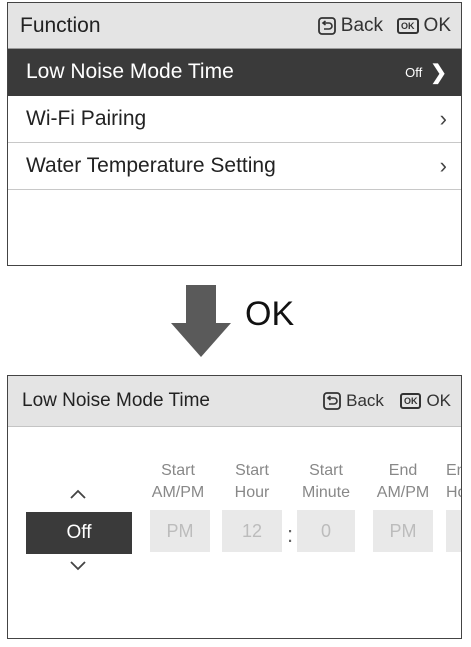  I want to click on menu-item-low-noise-mode-time: Low Noise Mode Time Off ❯, so click(234, 72).